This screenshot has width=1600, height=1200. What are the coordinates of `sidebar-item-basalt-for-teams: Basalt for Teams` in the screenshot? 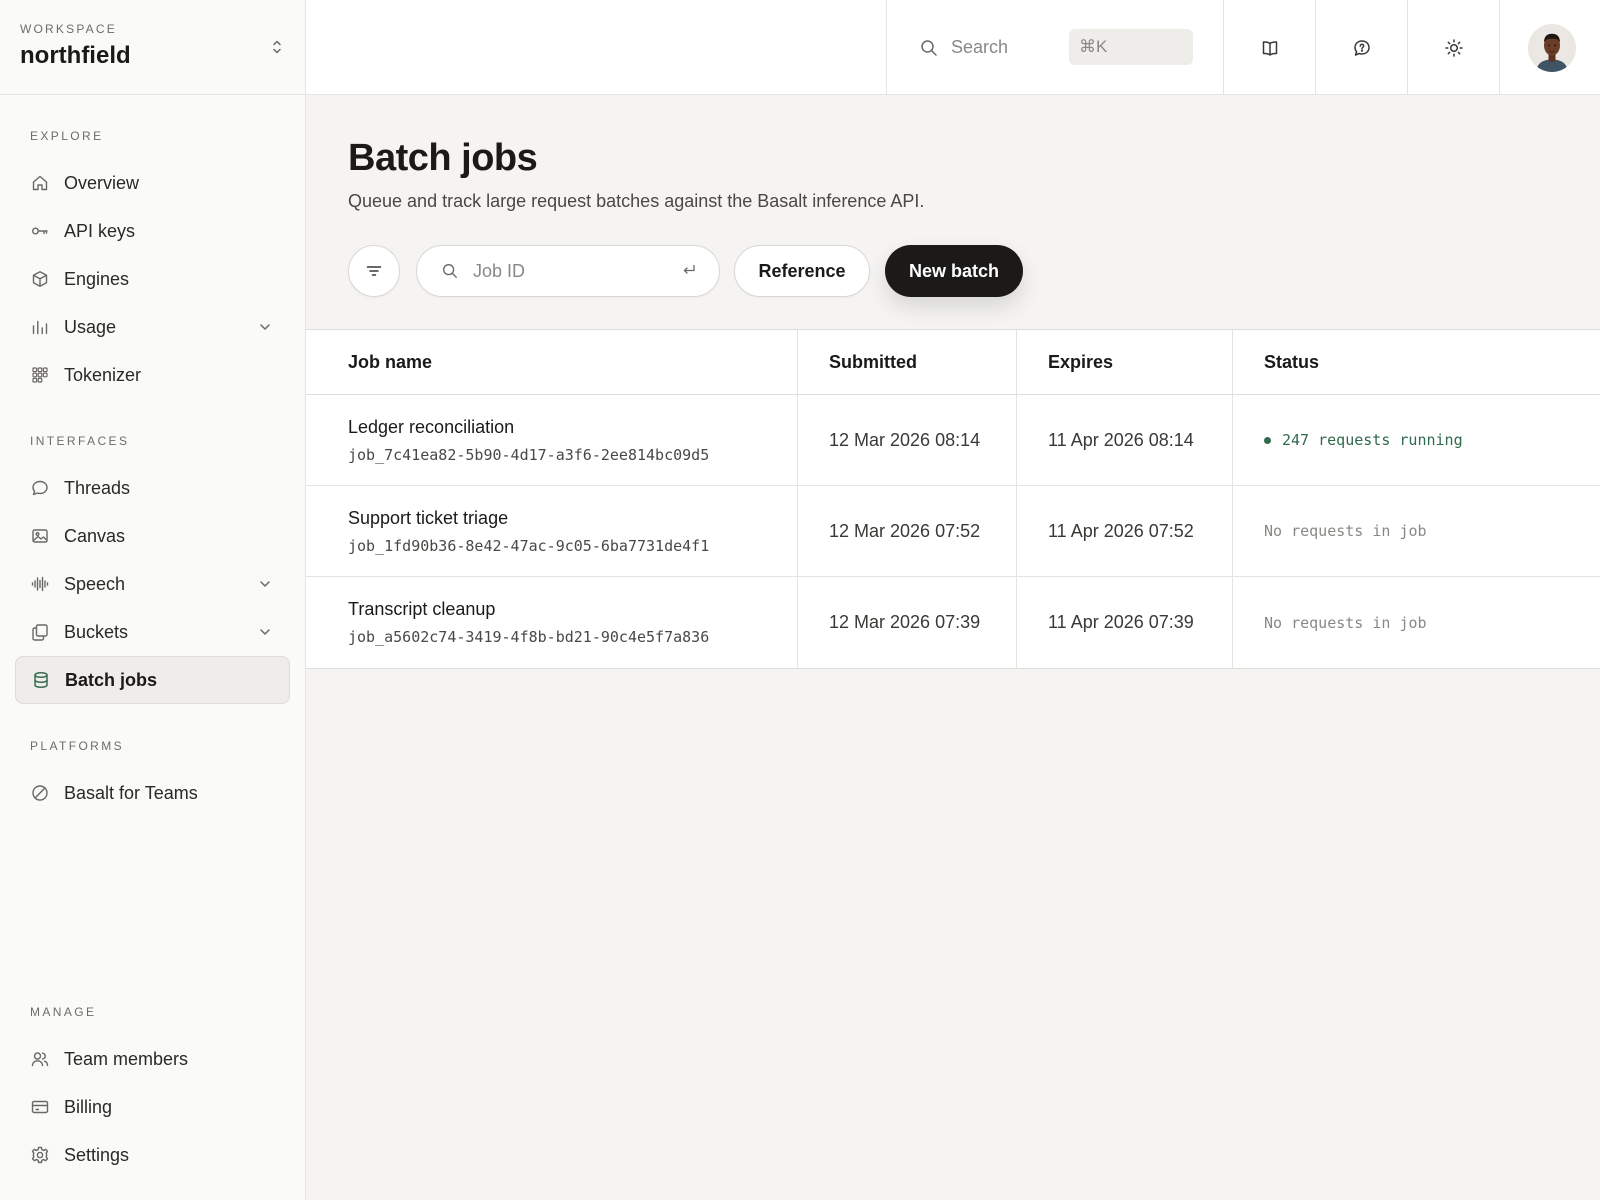 It's located at (152, 793).